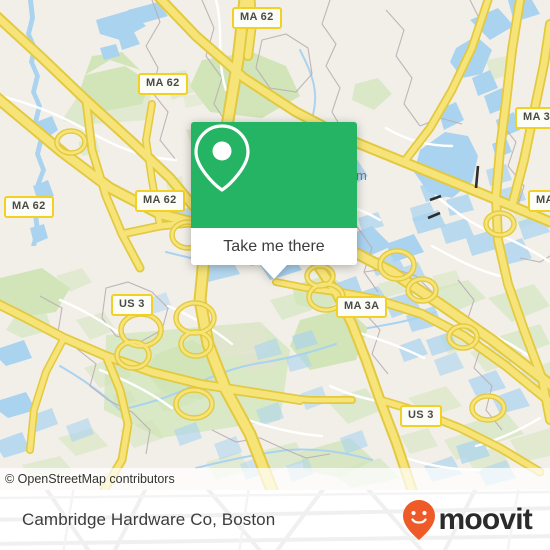 The height and width of the screenshot is (550, 550). What do you see at coordinates (362, 307) in the screenshot?
I see `road-shield-ma3a: MA 3A` at bounding box center [362, 307].